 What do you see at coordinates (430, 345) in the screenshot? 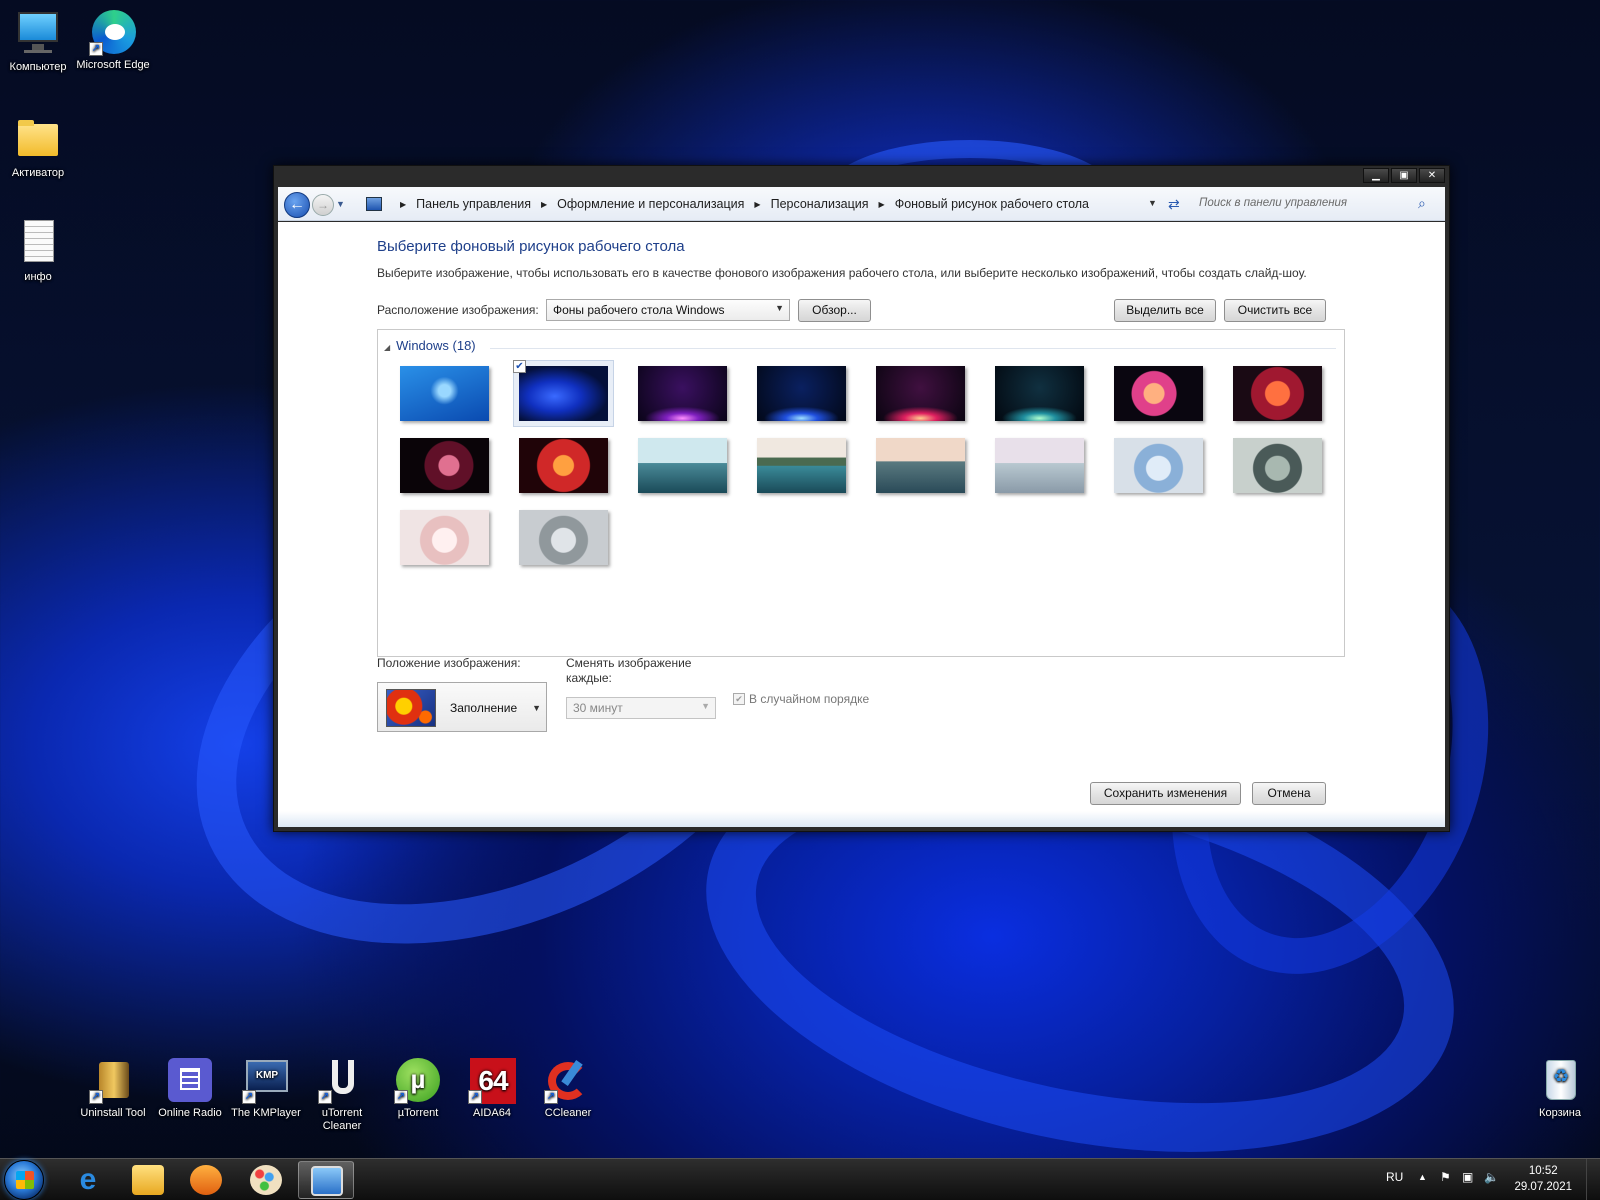
I see `group-header: ◢ Windows (18)` at bounding box center [430, 345].